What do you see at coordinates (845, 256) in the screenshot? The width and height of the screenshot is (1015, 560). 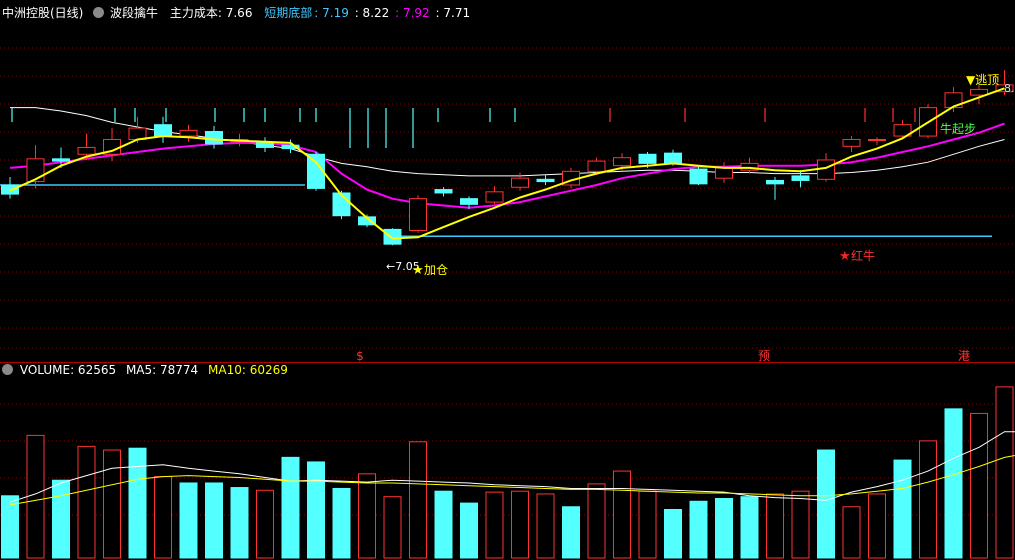 I see `red-bull-star-icon: ★` at bounding box center [845, 256].